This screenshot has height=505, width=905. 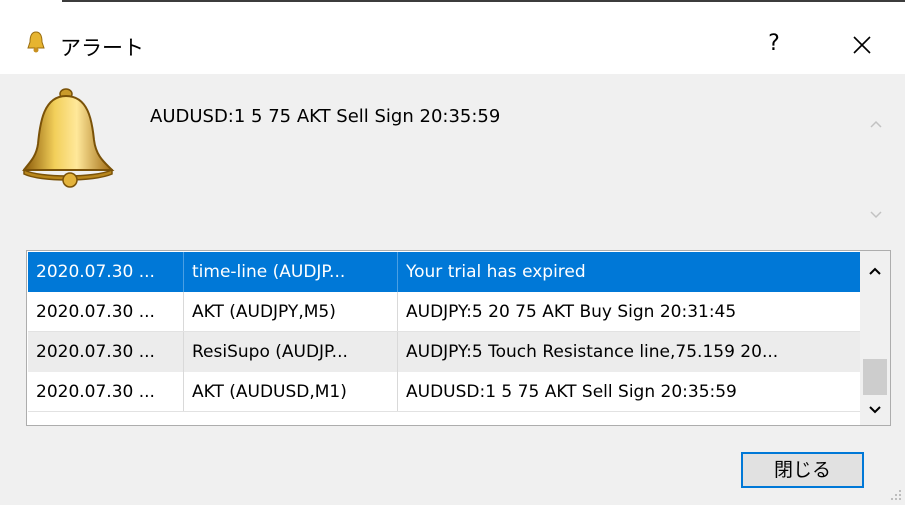 I want to click on close-button: 閉じる, so click(x=802, y=470).